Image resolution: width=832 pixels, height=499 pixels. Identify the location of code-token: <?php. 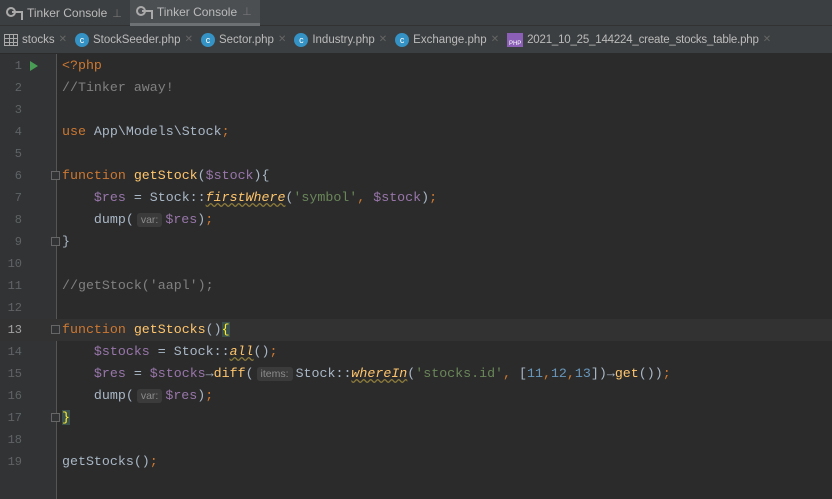
(82, 65).